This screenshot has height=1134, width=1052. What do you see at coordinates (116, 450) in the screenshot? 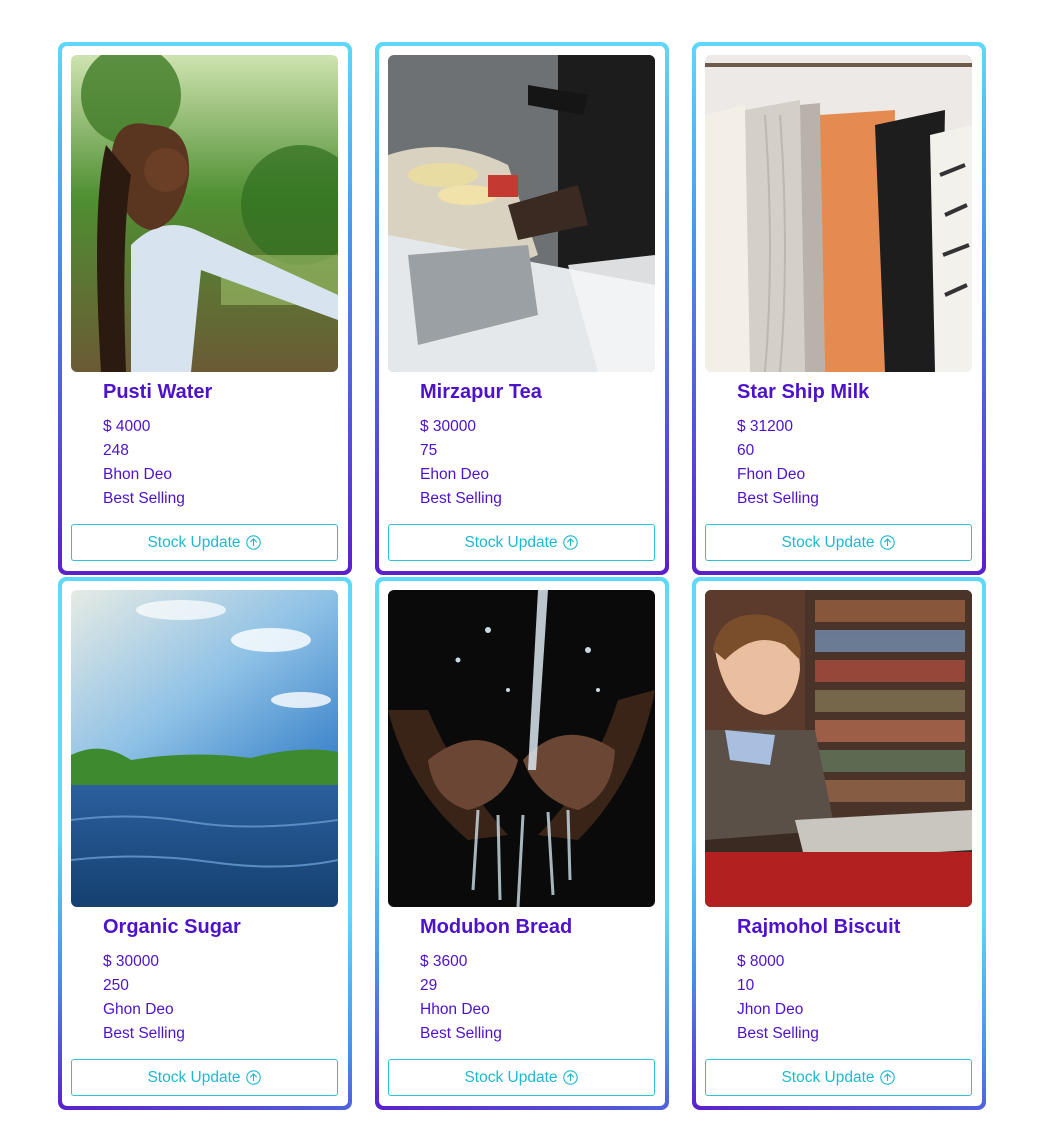
I see `product-quantity: 248` at bounding box center [116, 450].